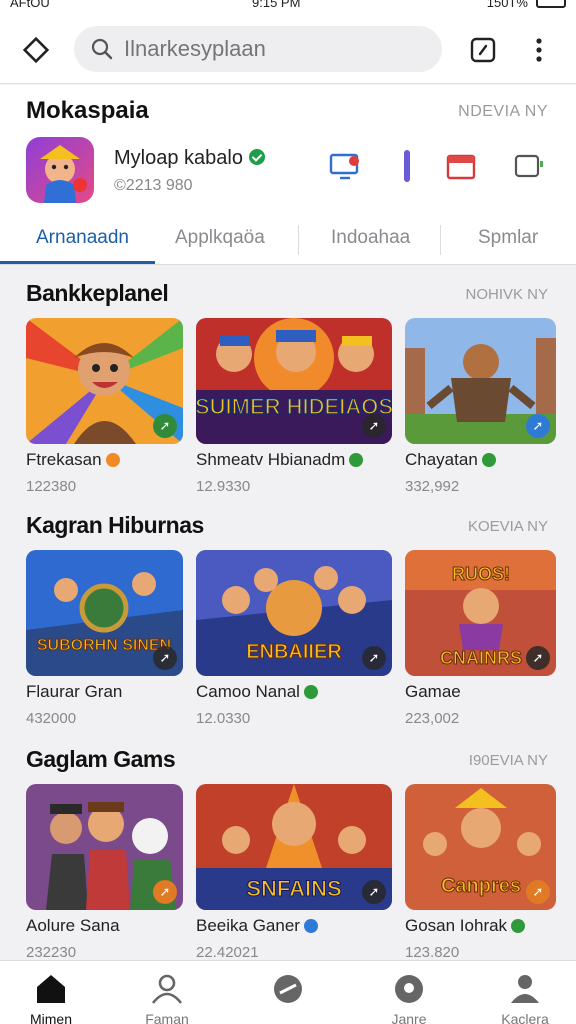 Image resolution: width=576 pixels, height=1024 pixels. What do you see at coordinates (101, 759) in the screenshot?
I see `section-title: Gaglam Gams` at bounding box center [101, 759].